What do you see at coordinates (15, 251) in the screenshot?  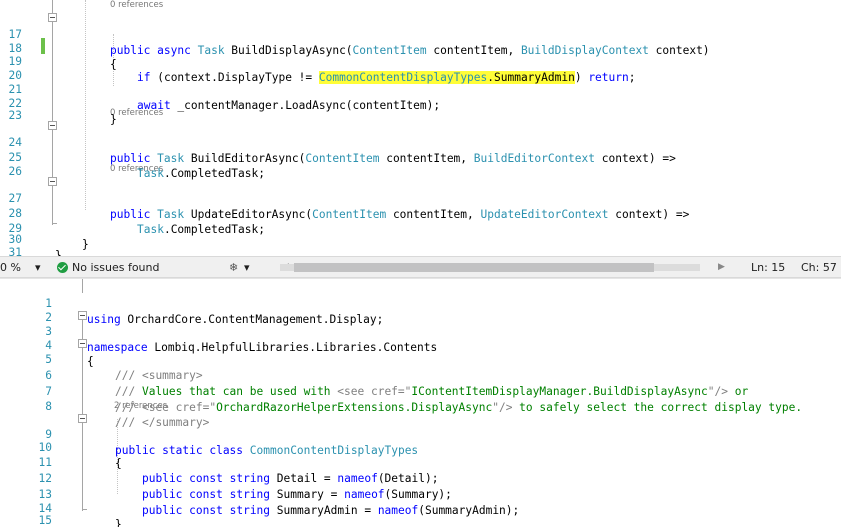 I see `line-number: 31` at bounding box center [15, 251].